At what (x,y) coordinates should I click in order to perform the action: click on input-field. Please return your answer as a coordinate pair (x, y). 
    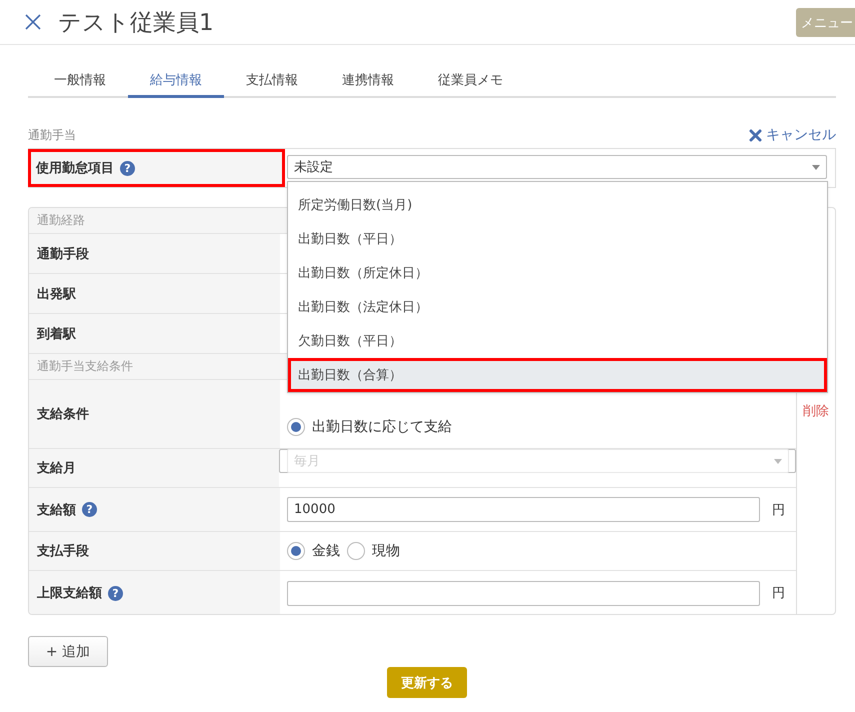
    Looking at the image, I should click on (523, 593).